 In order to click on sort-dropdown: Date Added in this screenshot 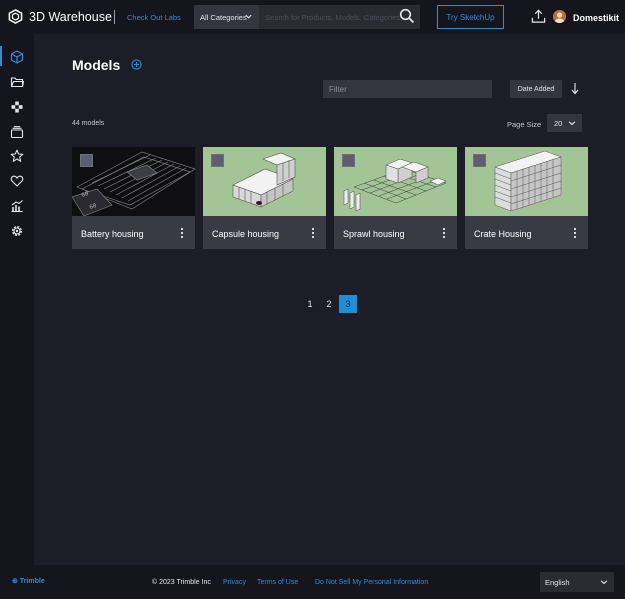, I will do `click(536, 89)`.